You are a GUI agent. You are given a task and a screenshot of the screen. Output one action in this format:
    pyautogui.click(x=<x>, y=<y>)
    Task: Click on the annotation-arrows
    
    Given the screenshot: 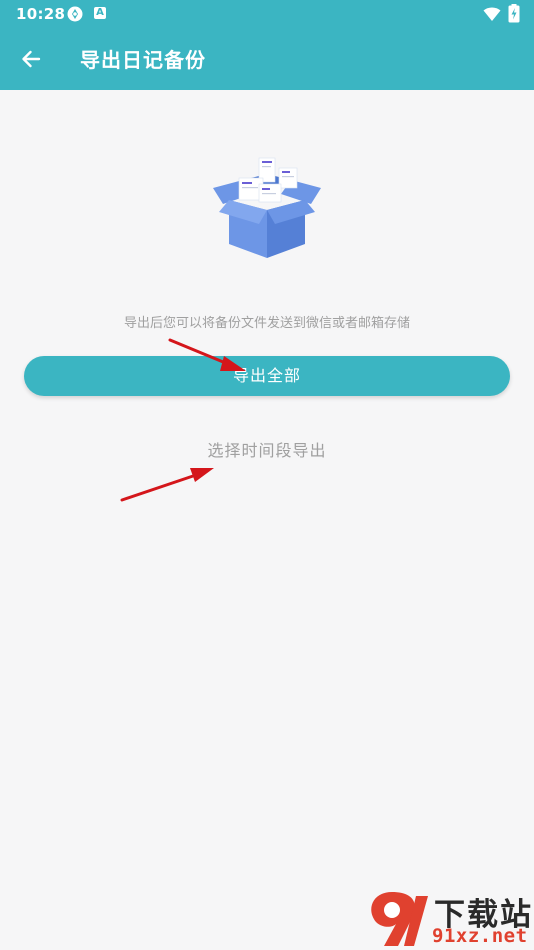 What is the action you would take?
    pyautogui.click(x=183, y=420)
    